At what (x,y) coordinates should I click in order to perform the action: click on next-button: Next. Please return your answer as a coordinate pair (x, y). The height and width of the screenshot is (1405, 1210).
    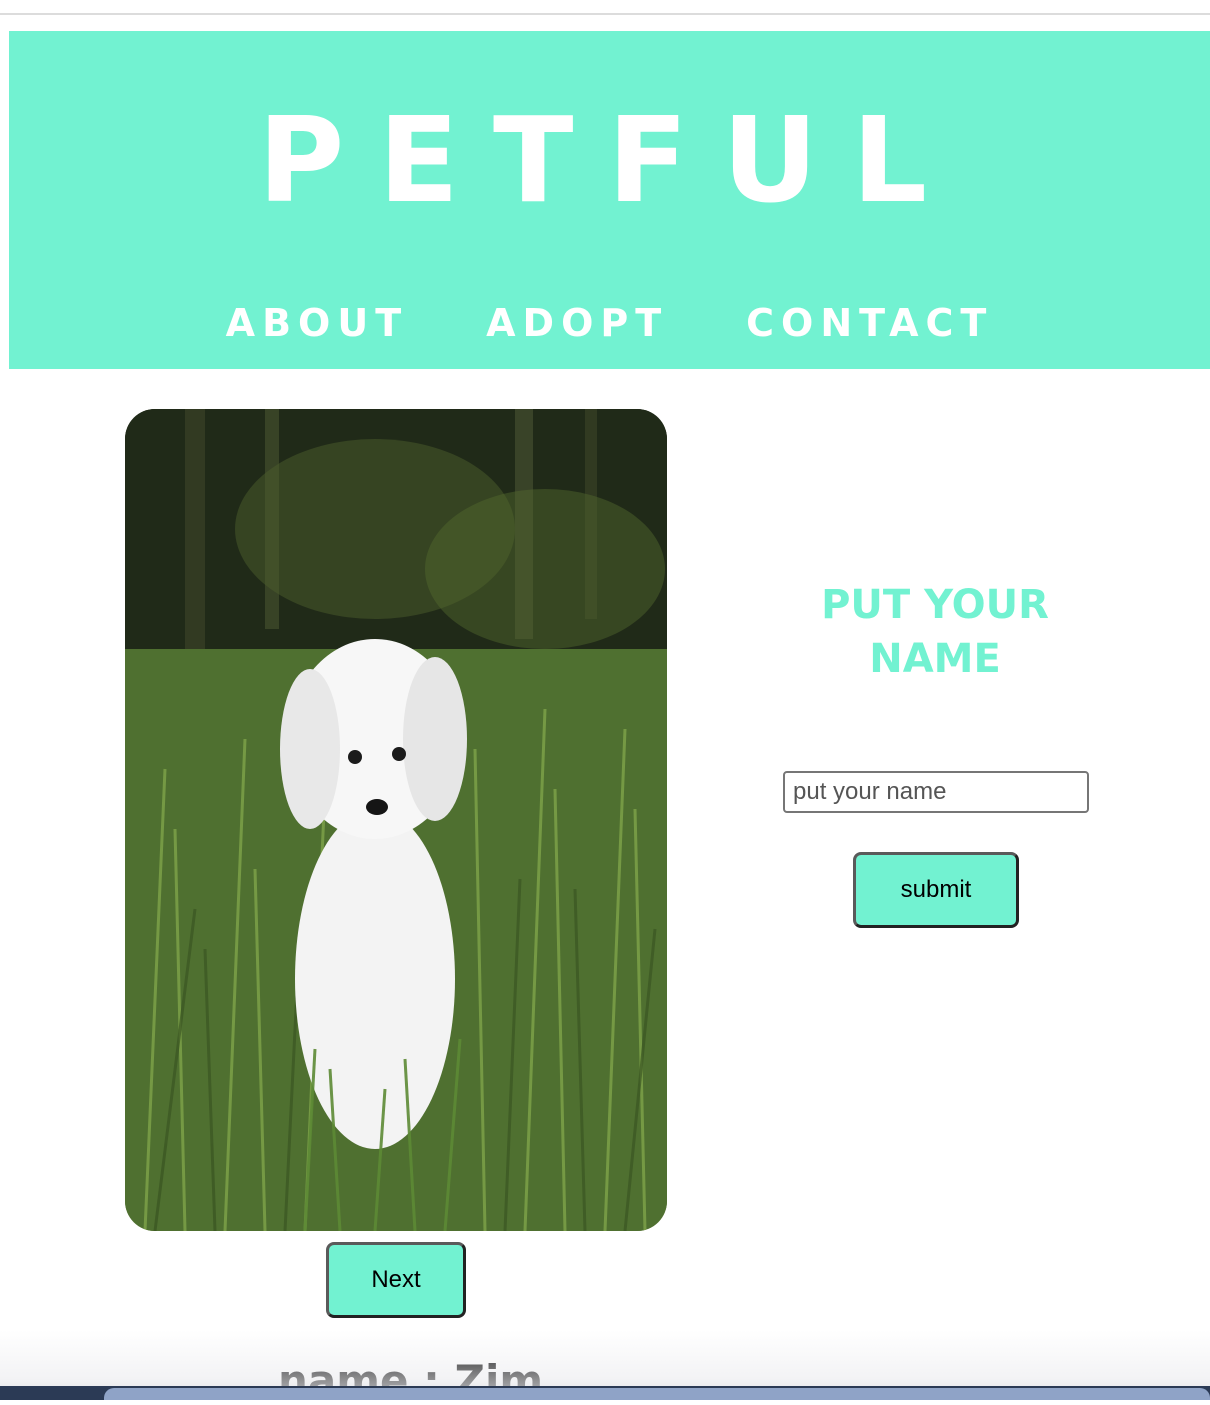
    Looking at the image, I should click on (396, 1280).